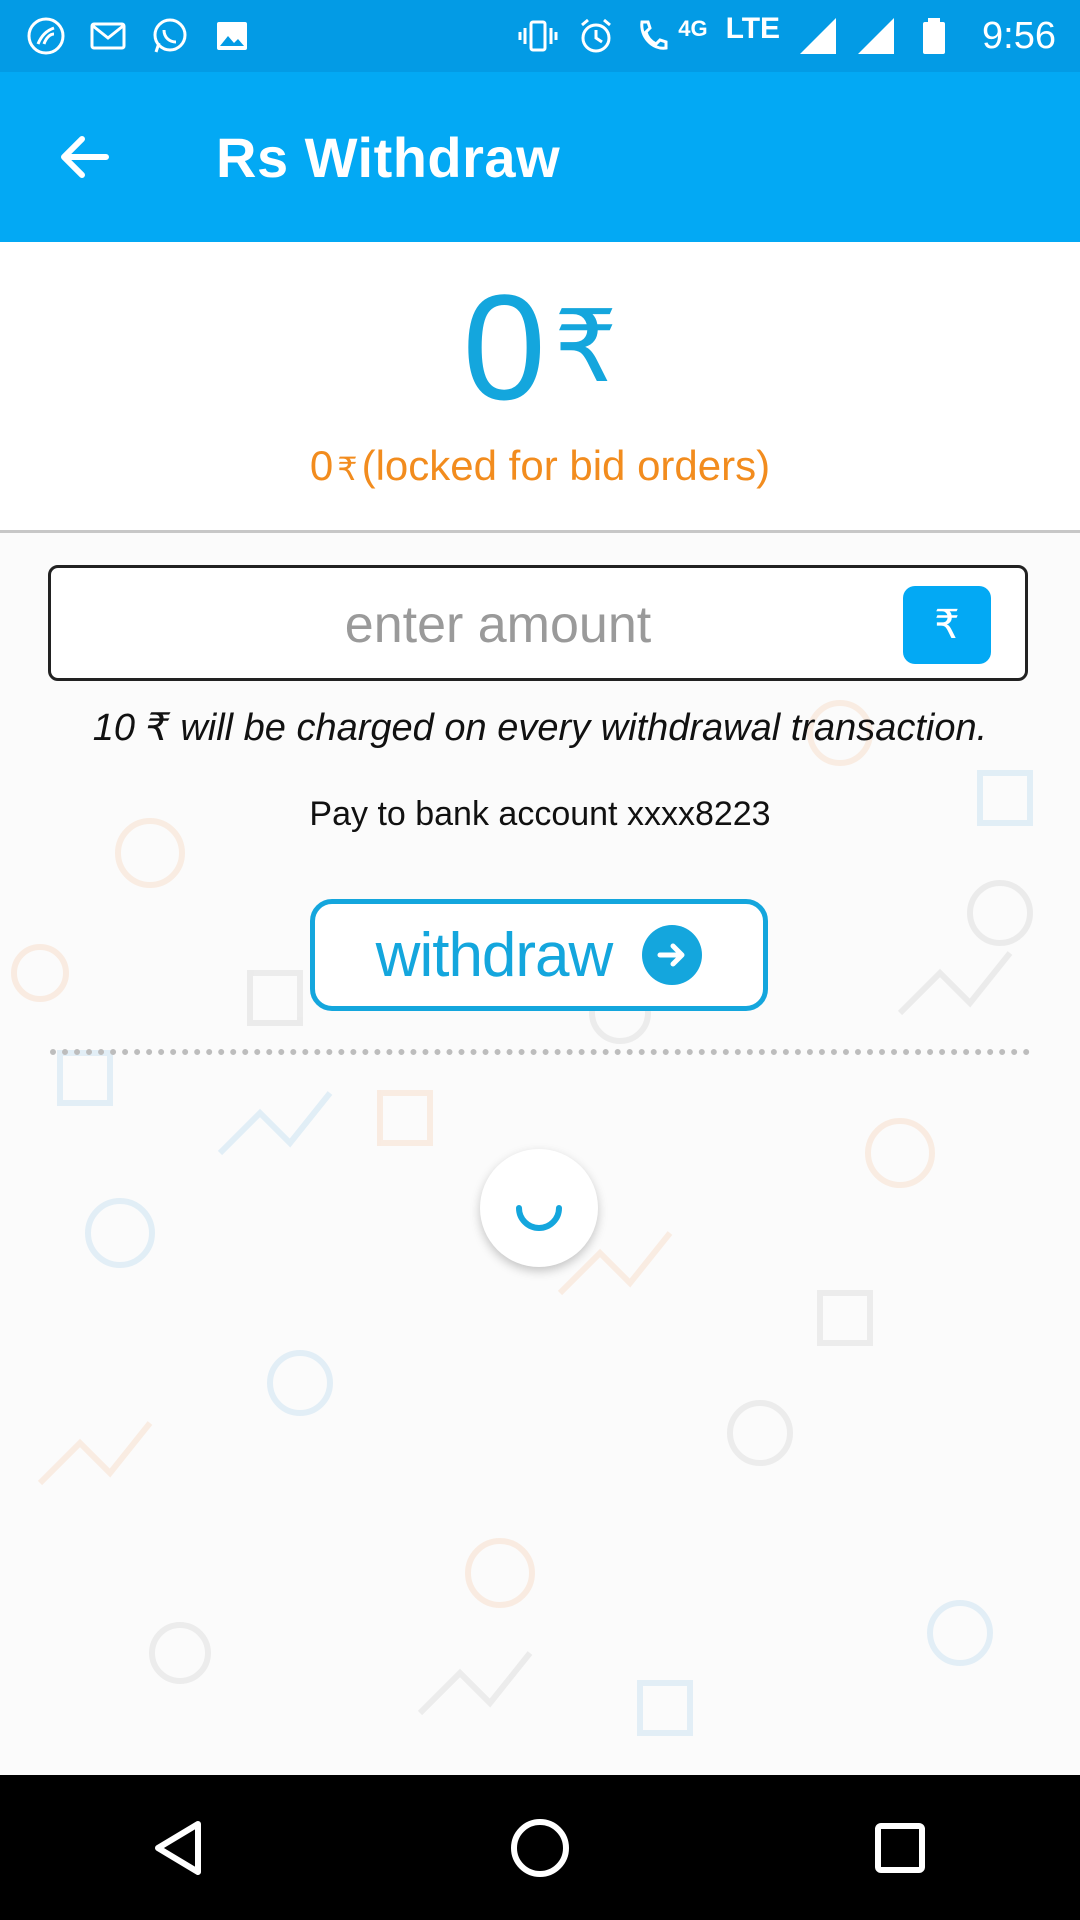 Image resolution: width=1080 pixels, height=1920 pixels. I want to click on nav-home-icon, so click(540, 1847).